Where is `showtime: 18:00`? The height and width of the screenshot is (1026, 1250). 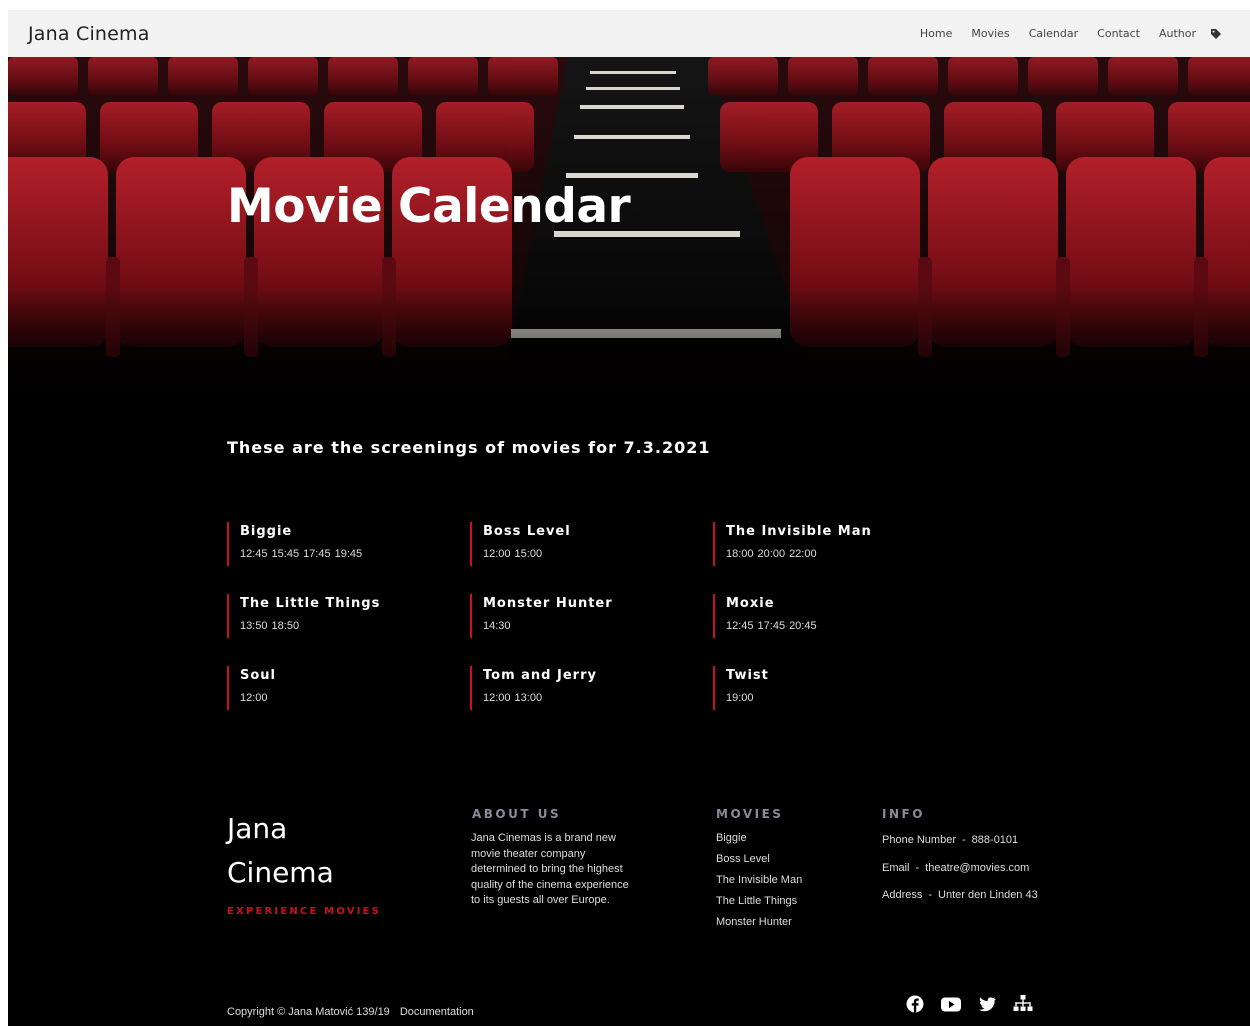 showtime: 18:00 is located at coordinates (740, 554).